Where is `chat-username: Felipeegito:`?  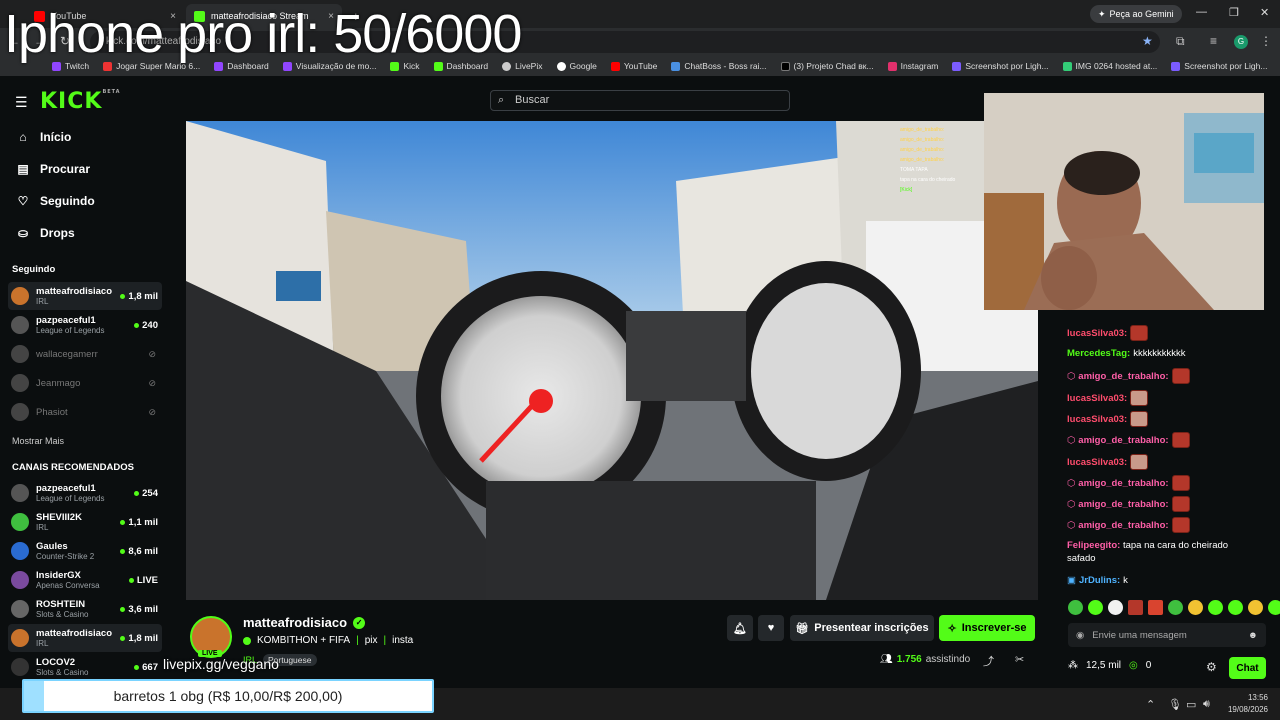 chat-username: Felipeegito: is located at coordinates (1093, 545).